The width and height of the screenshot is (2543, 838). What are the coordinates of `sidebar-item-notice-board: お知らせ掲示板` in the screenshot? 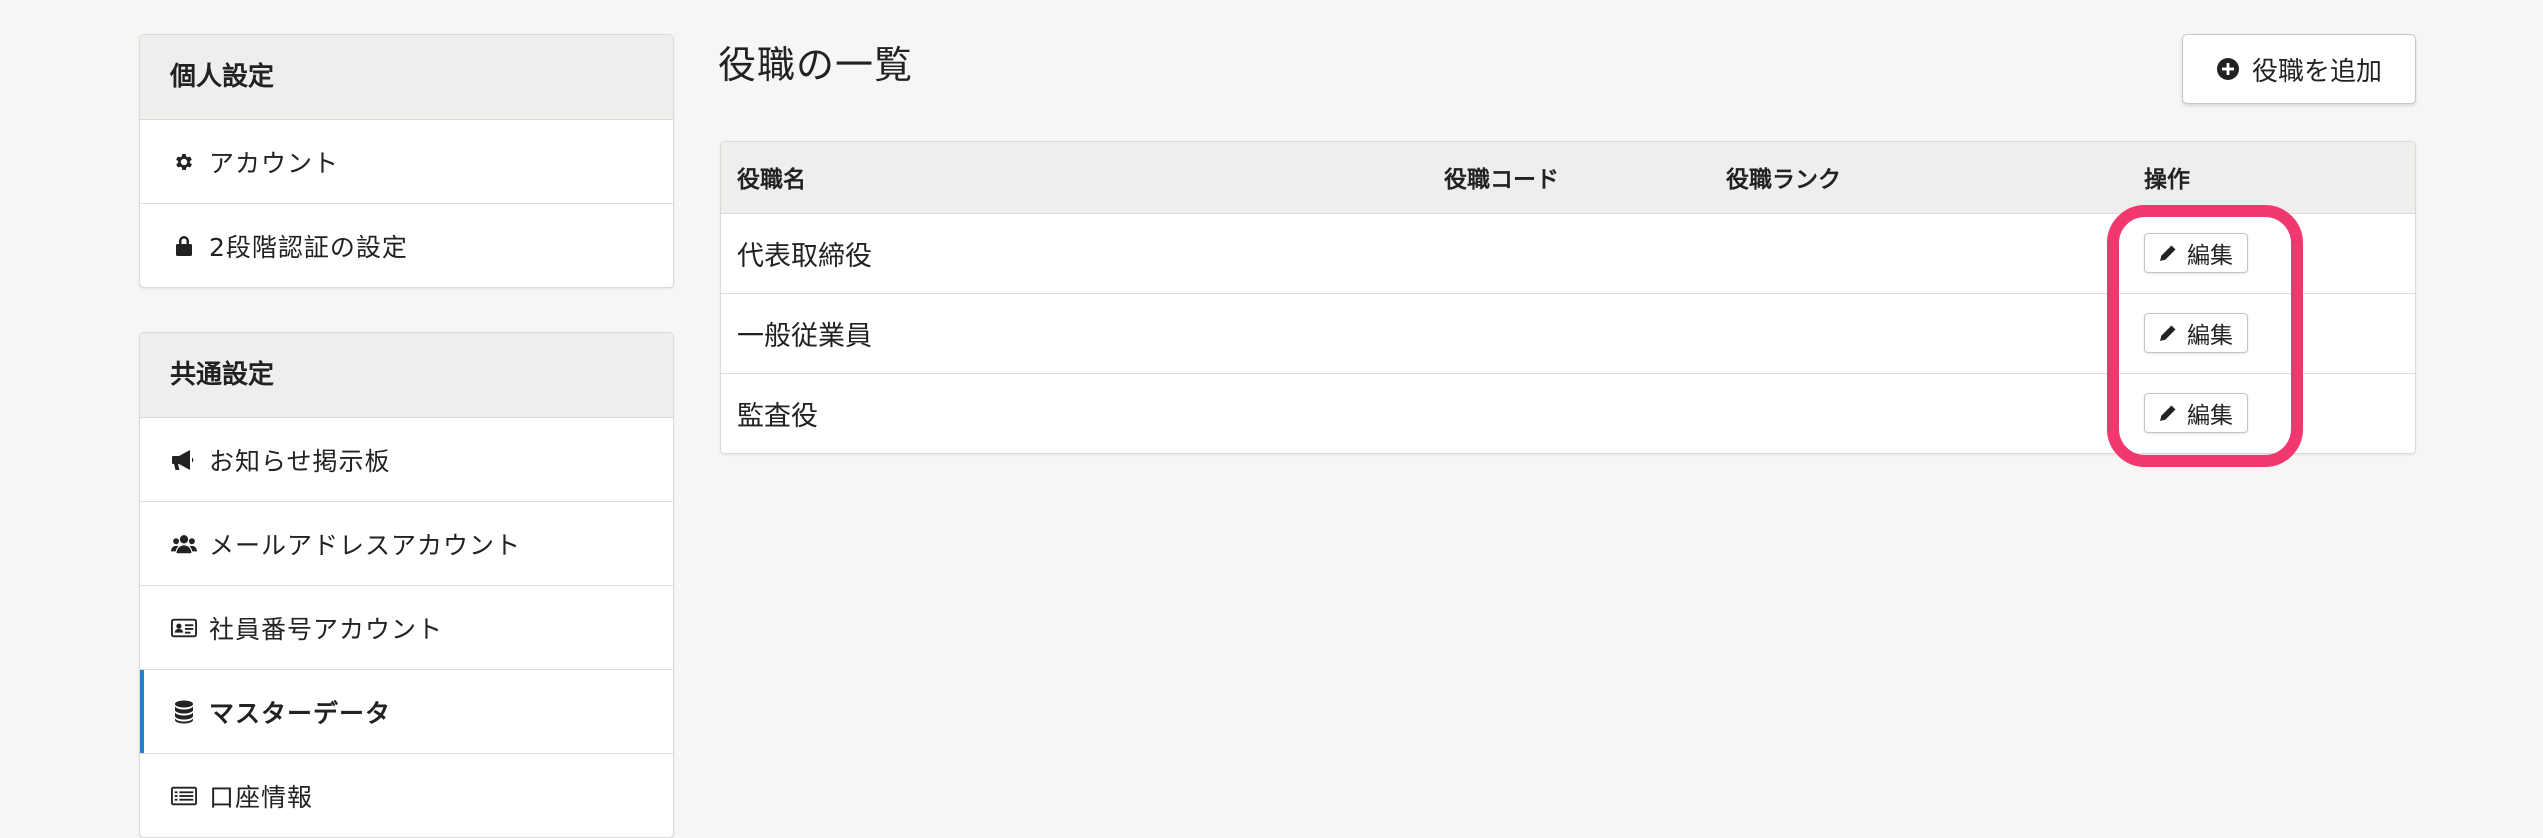 It's located at (406, 459).